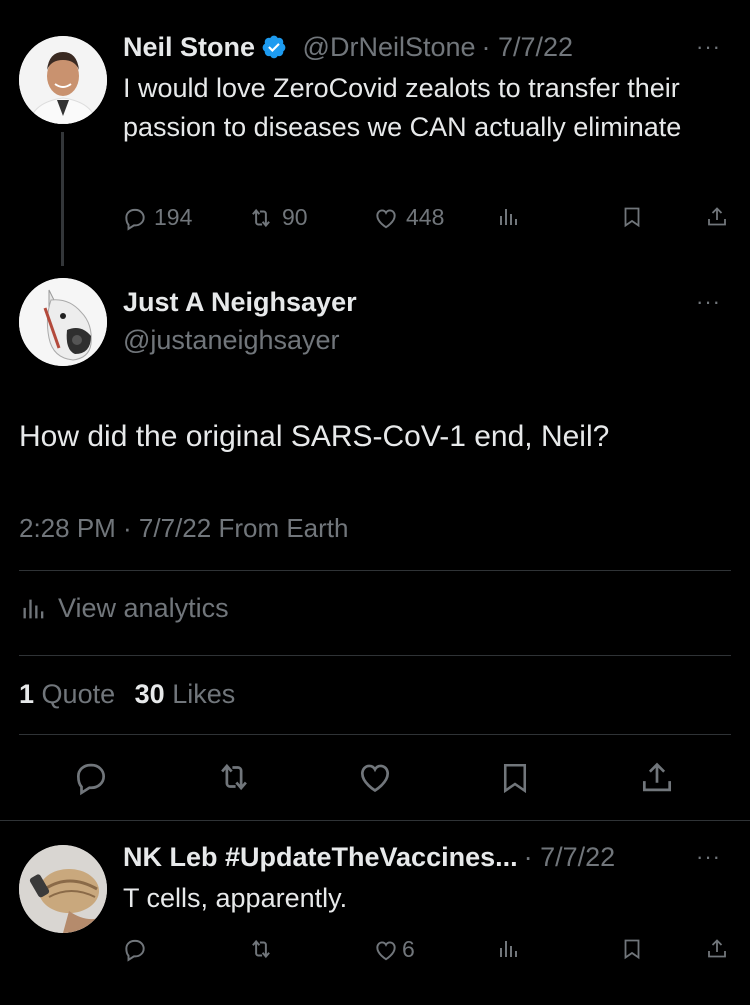  What do you see at coordinates (189, 47) in the screenshot?
I see `parent-author-name: Neil Stone` at bounding box center [189, 47].